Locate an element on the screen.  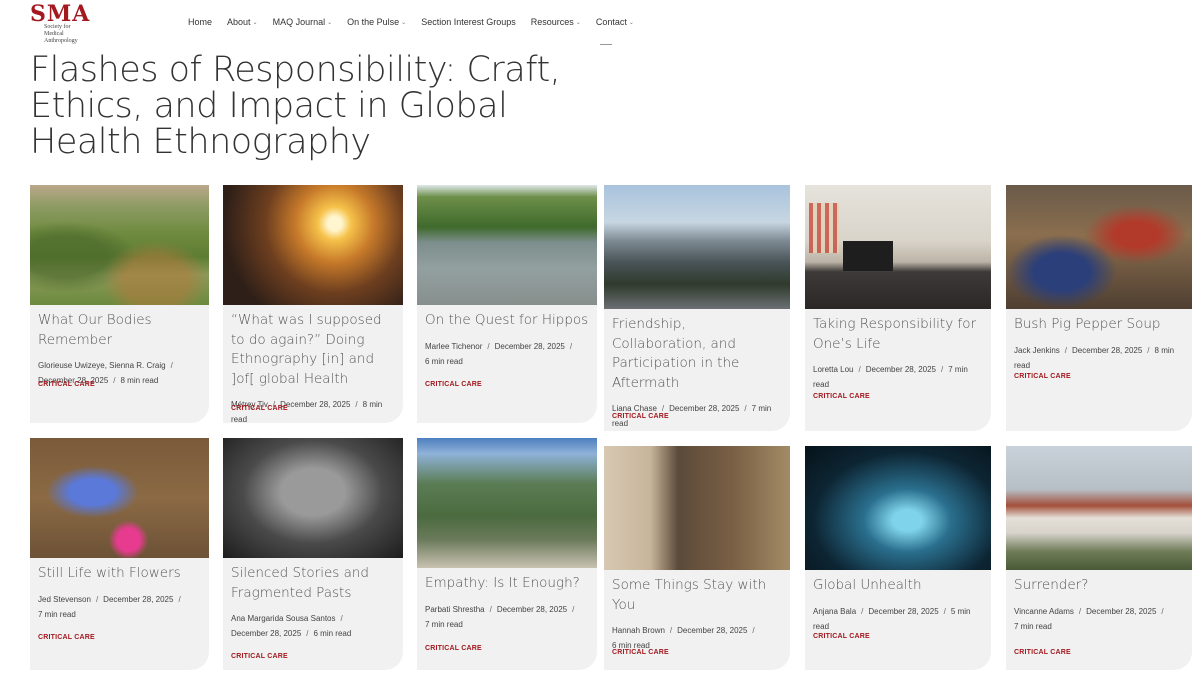
nav-item-section-interest-groups: Section Interest Groups is located at coordinates (468, 22).